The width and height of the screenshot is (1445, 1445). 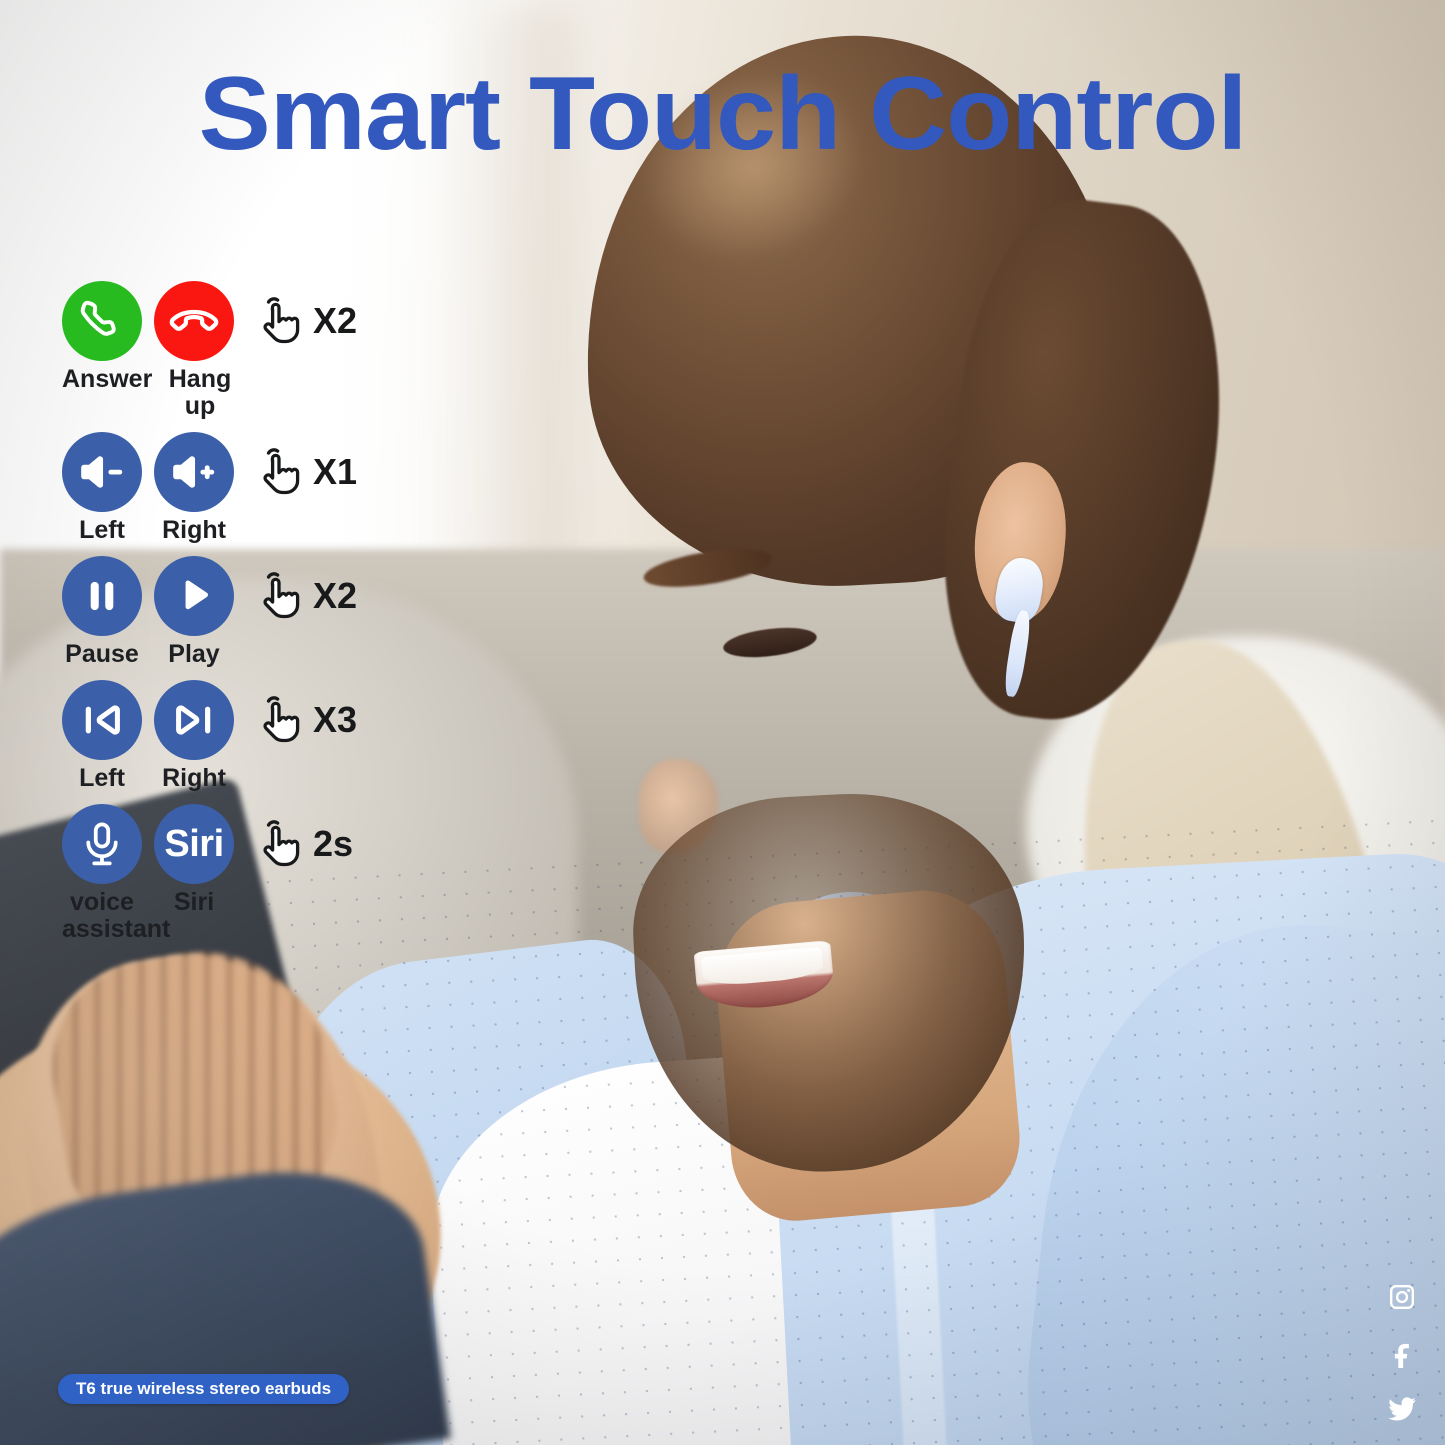 I want to click on control-row-labels: Answer Hang up, so click(x=227, y=393).